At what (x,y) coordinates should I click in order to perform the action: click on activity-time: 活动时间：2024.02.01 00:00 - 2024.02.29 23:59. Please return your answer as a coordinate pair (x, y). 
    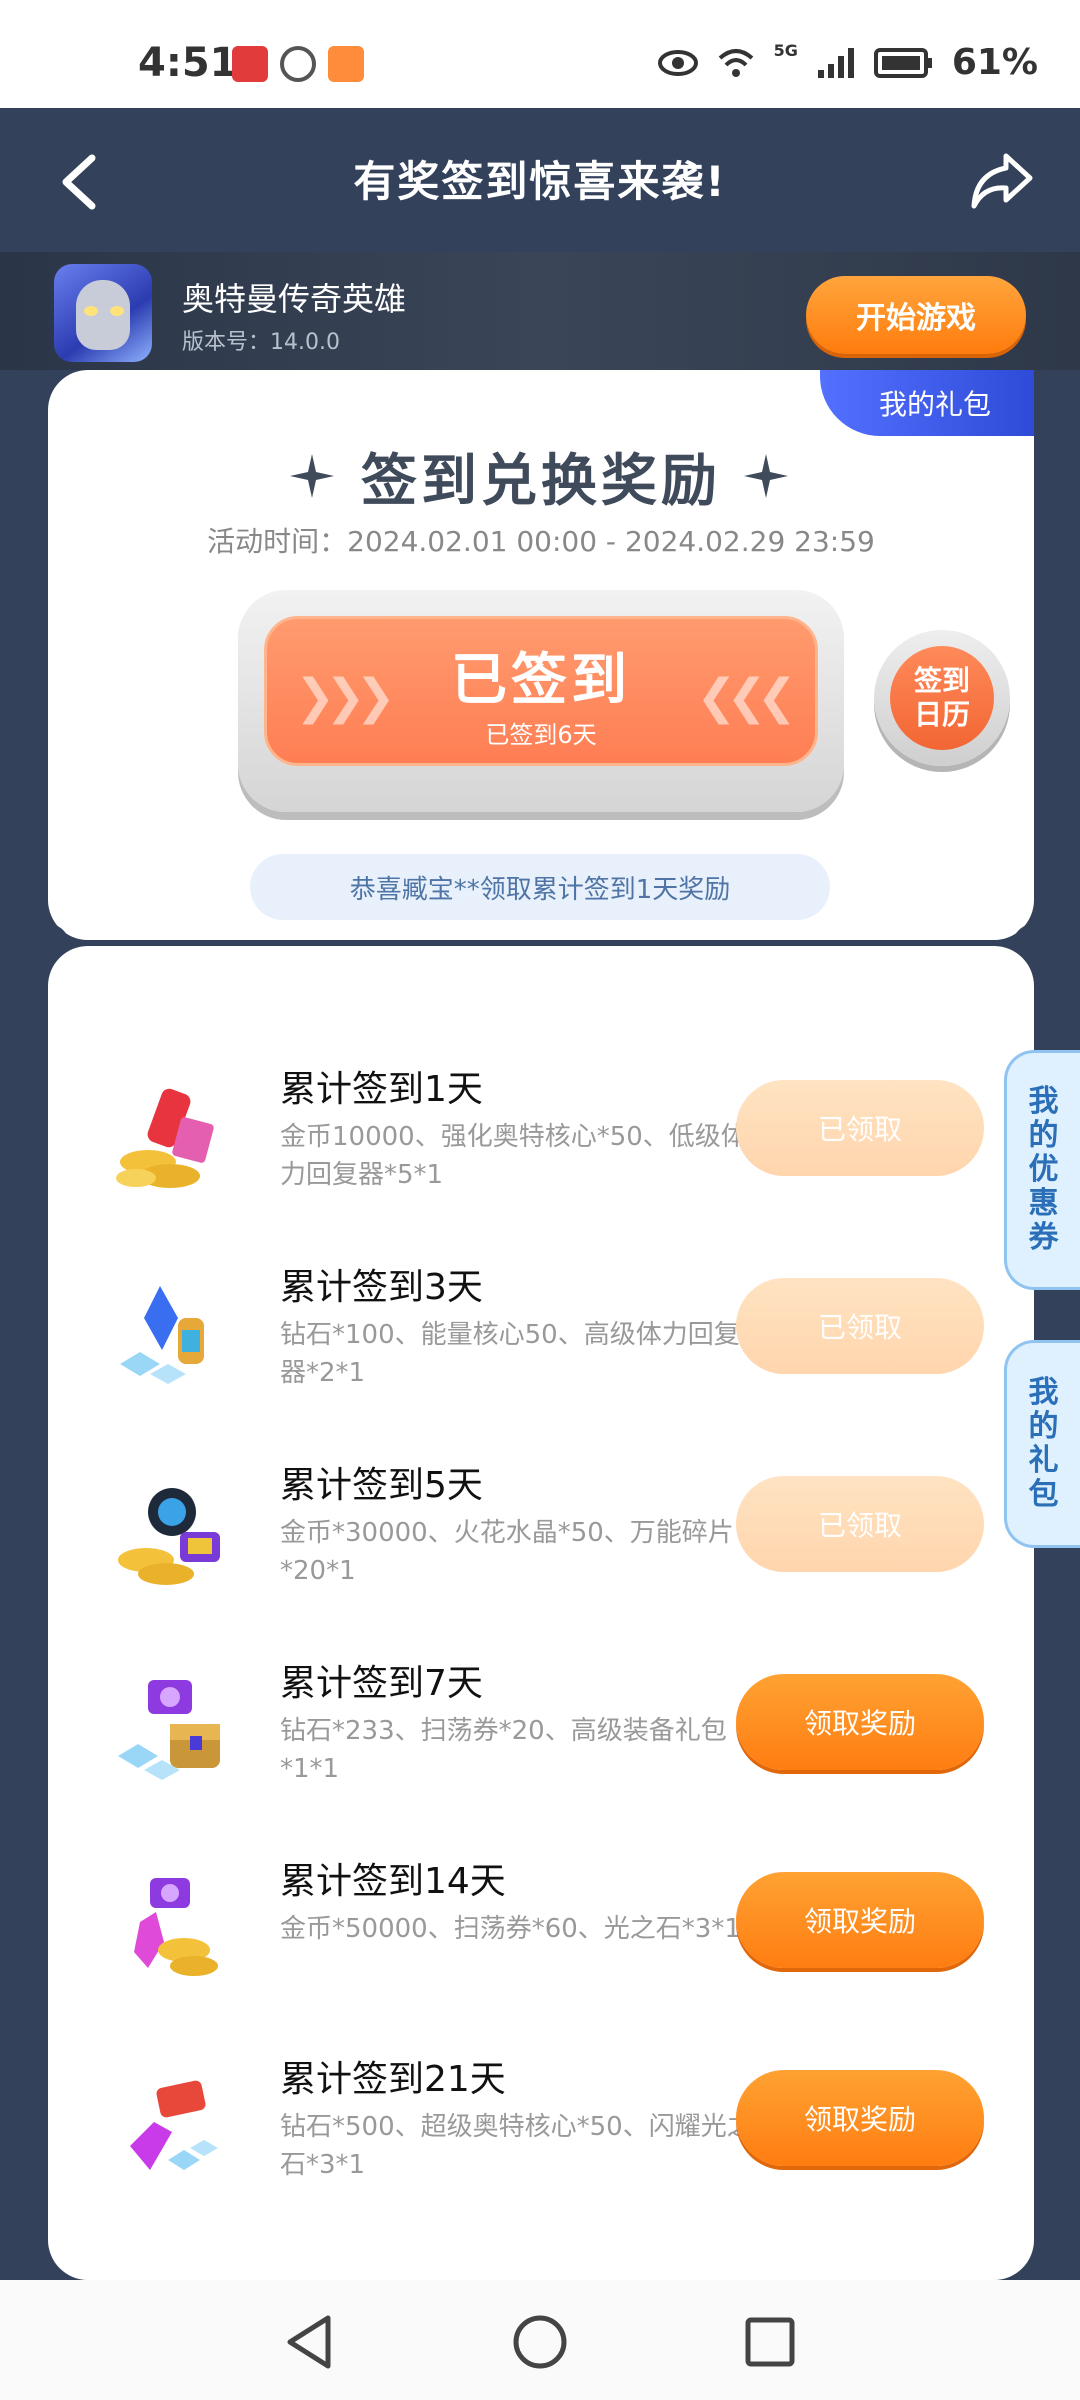
    Looking at the image, I should click on (541, 541).